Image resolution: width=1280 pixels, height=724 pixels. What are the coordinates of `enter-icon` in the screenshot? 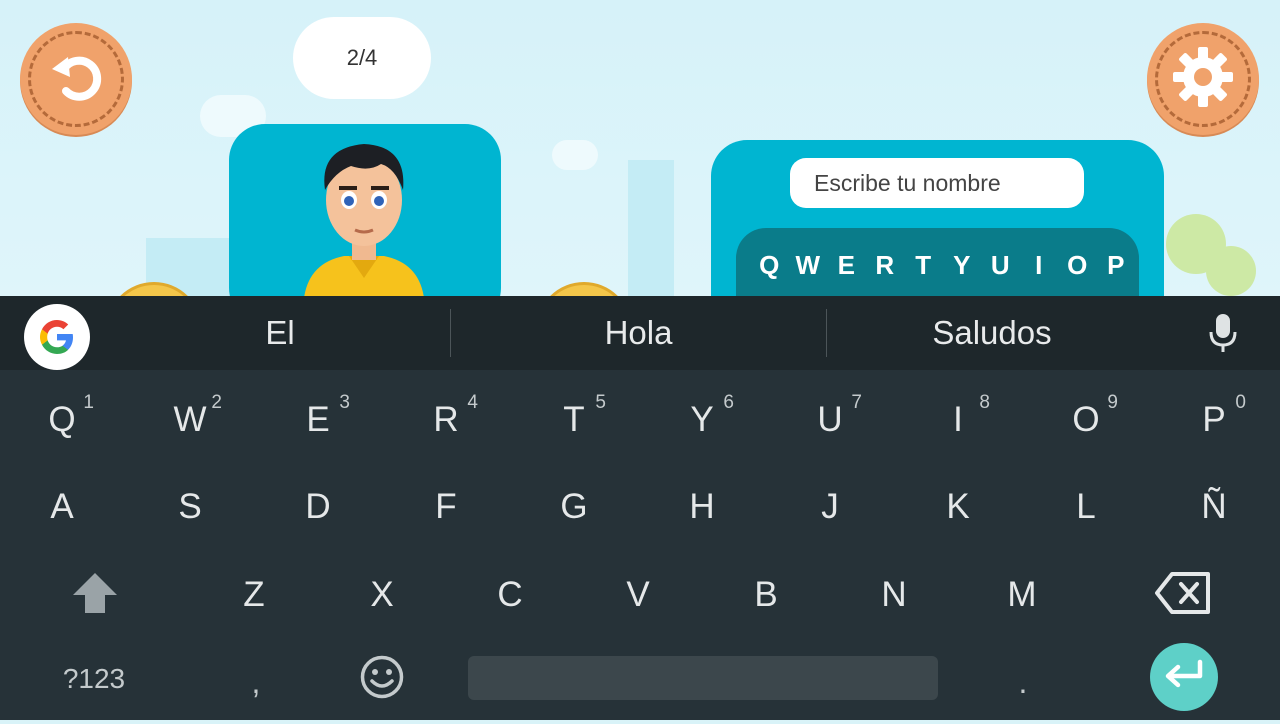 It's located at (1184, 677).